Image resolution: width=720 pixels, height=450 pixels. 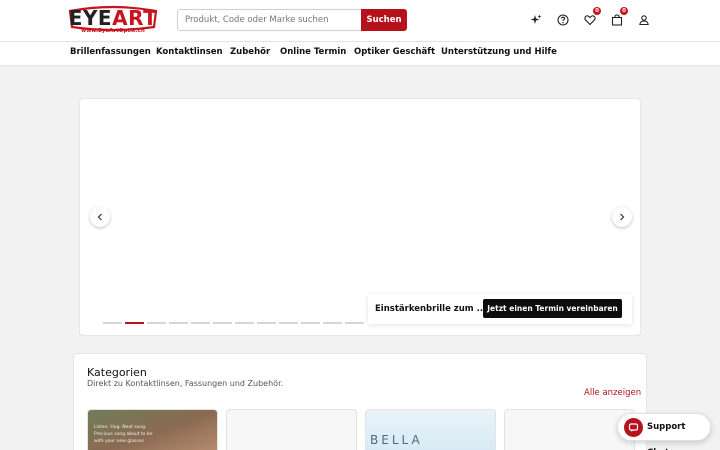 What do you see at coordinates (396, 440) in the screenshot?
I see `category-card-brand: BELLA` at bounding box center [396, 440].